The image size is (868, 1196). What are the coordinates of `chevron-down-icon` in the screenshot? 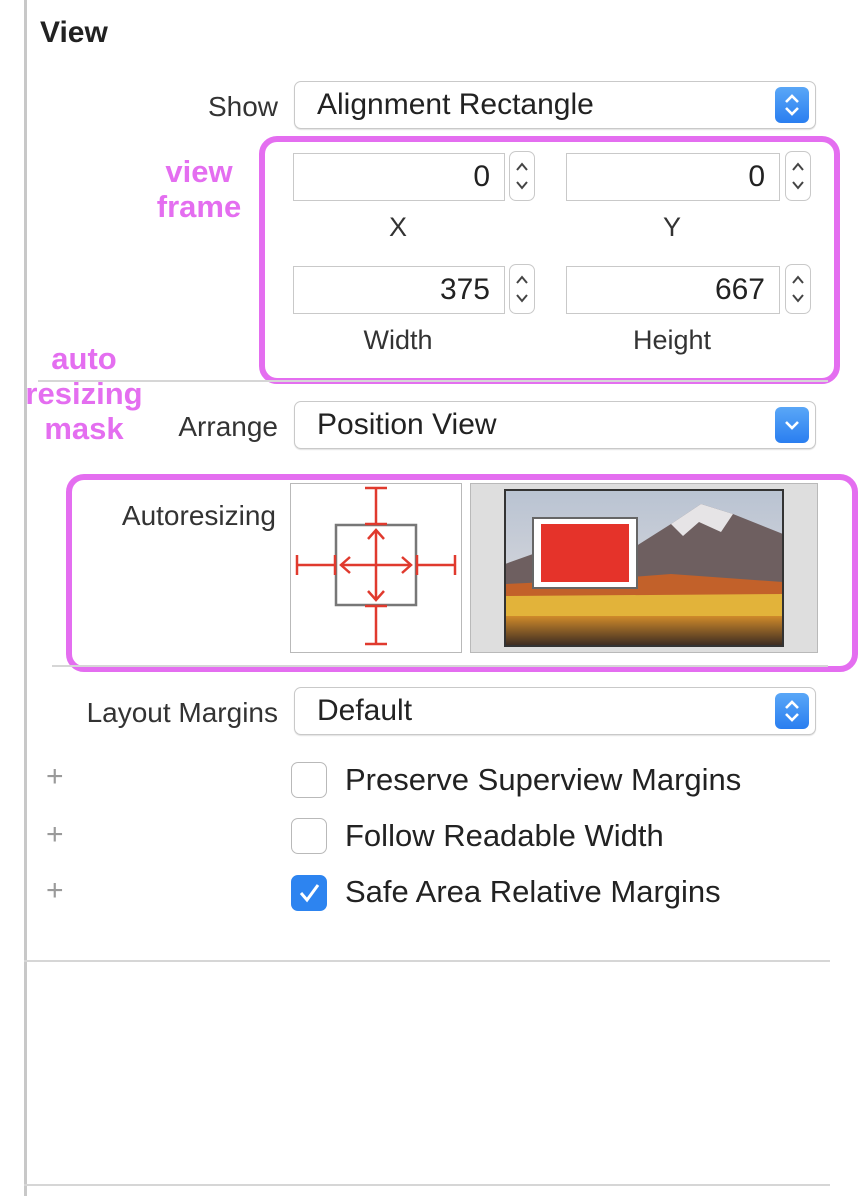 It's located at (792, 425).